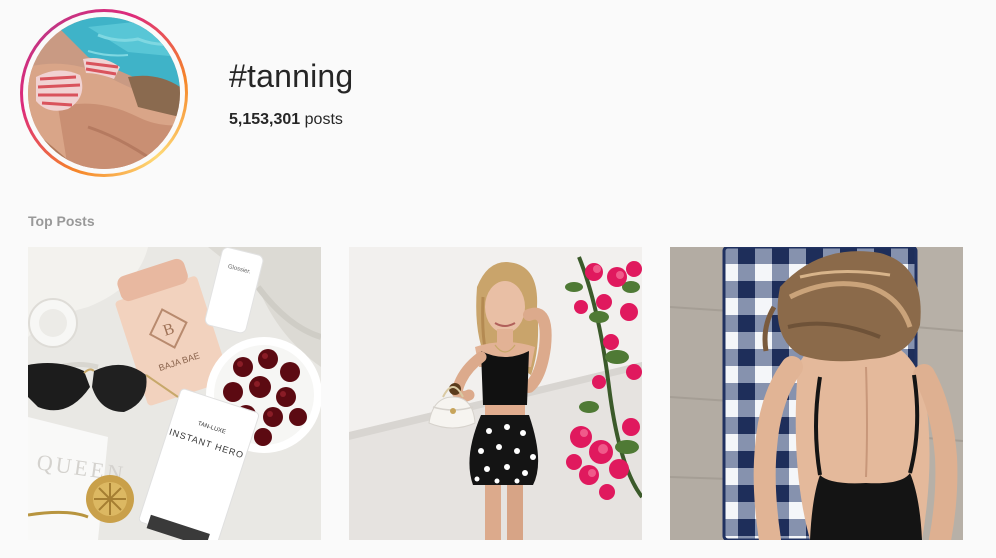 The image size is (996, 558). I want to click on post-count-value: 5,153,301, so click(265, 119).